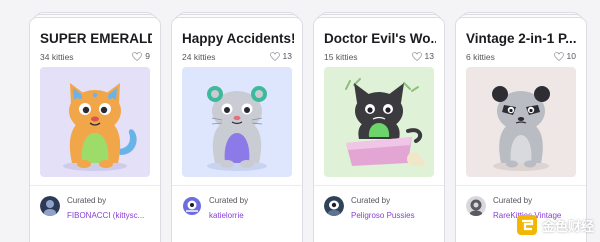 The image size is (600, 242). What do you see at coordinates (254, 215) in the screenshot?
I see `curator-link: katielorrie` at bounding box center [254, 215].